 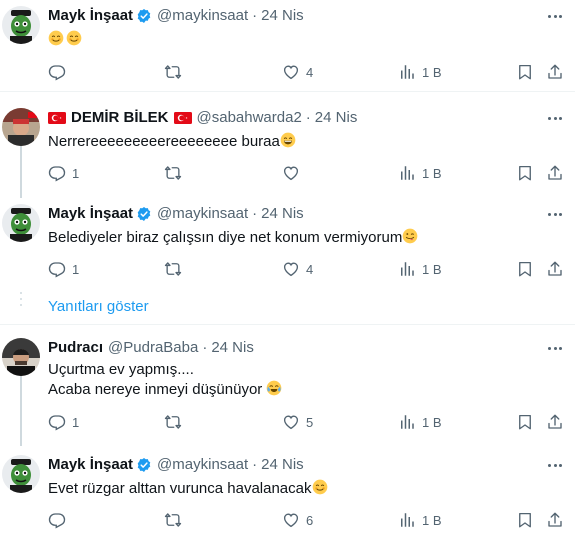 What do you see at coordinates (180, 488) in the screenshot?
I see `tweet-text-line: Evet rüzgar alttan vurunca havalanacak` at bounding box center [180, 488].